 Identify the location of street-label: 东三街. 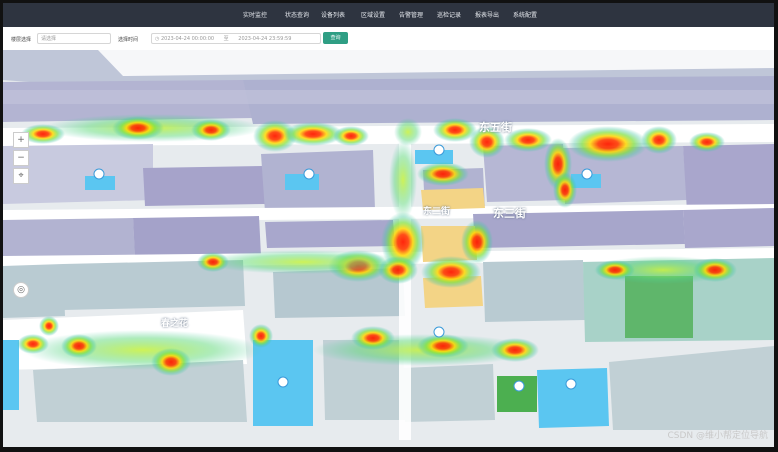
(509, 213).